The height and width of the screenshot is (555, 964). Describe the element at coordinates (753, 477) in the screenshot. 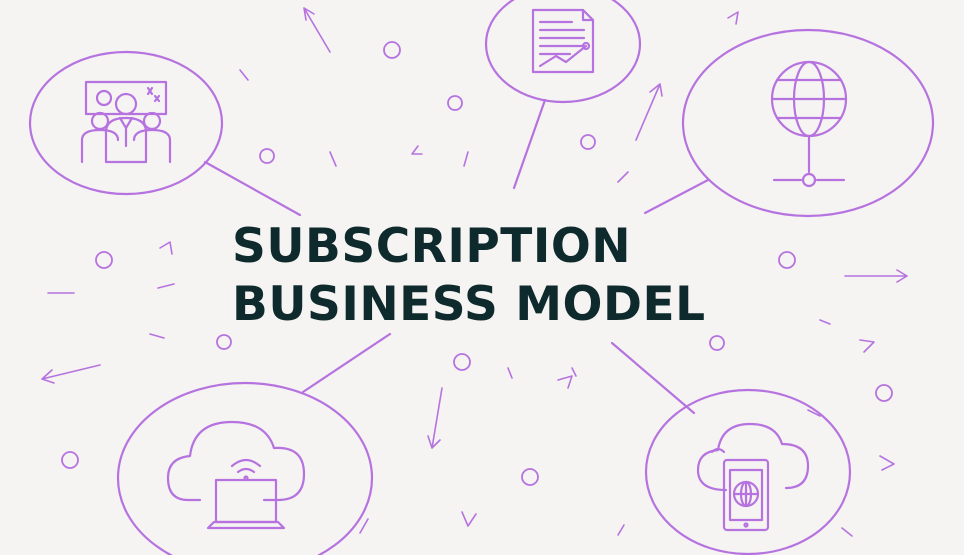

I see `cloud-mobile-globe-icon` at that location.